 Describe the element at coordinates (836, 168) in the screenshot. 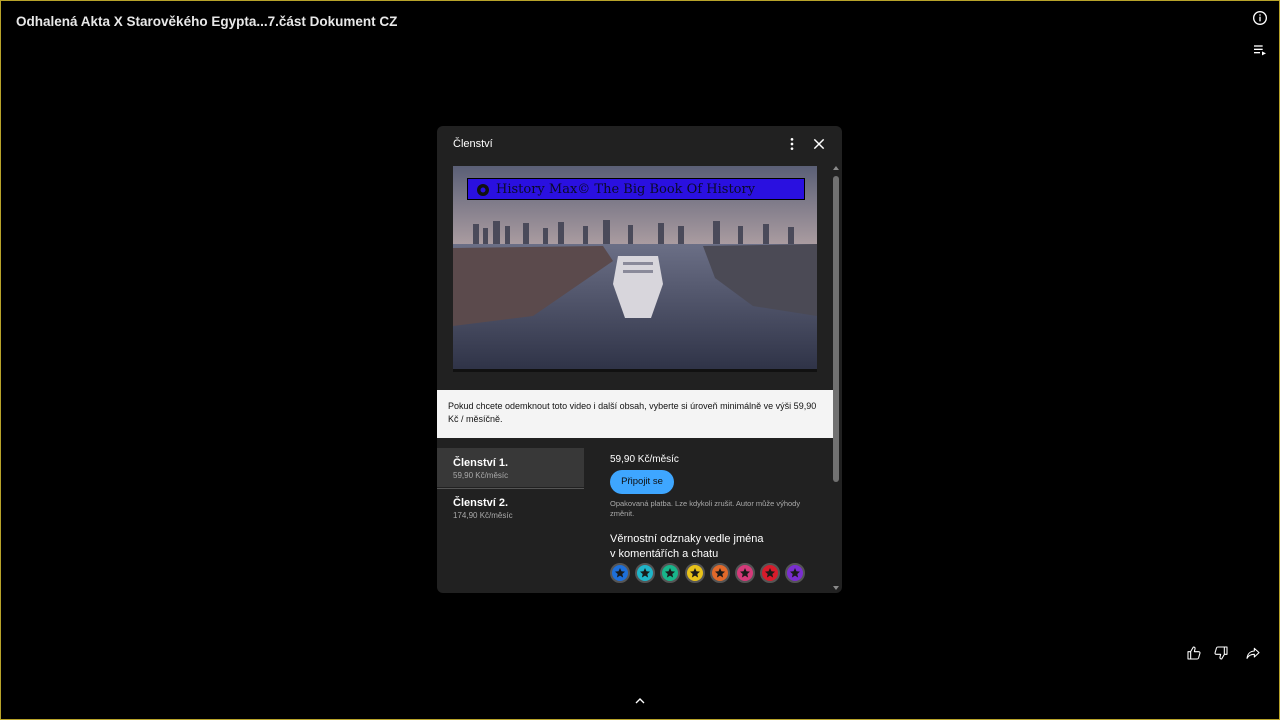

I see `scroll-up-arrow` at that location.